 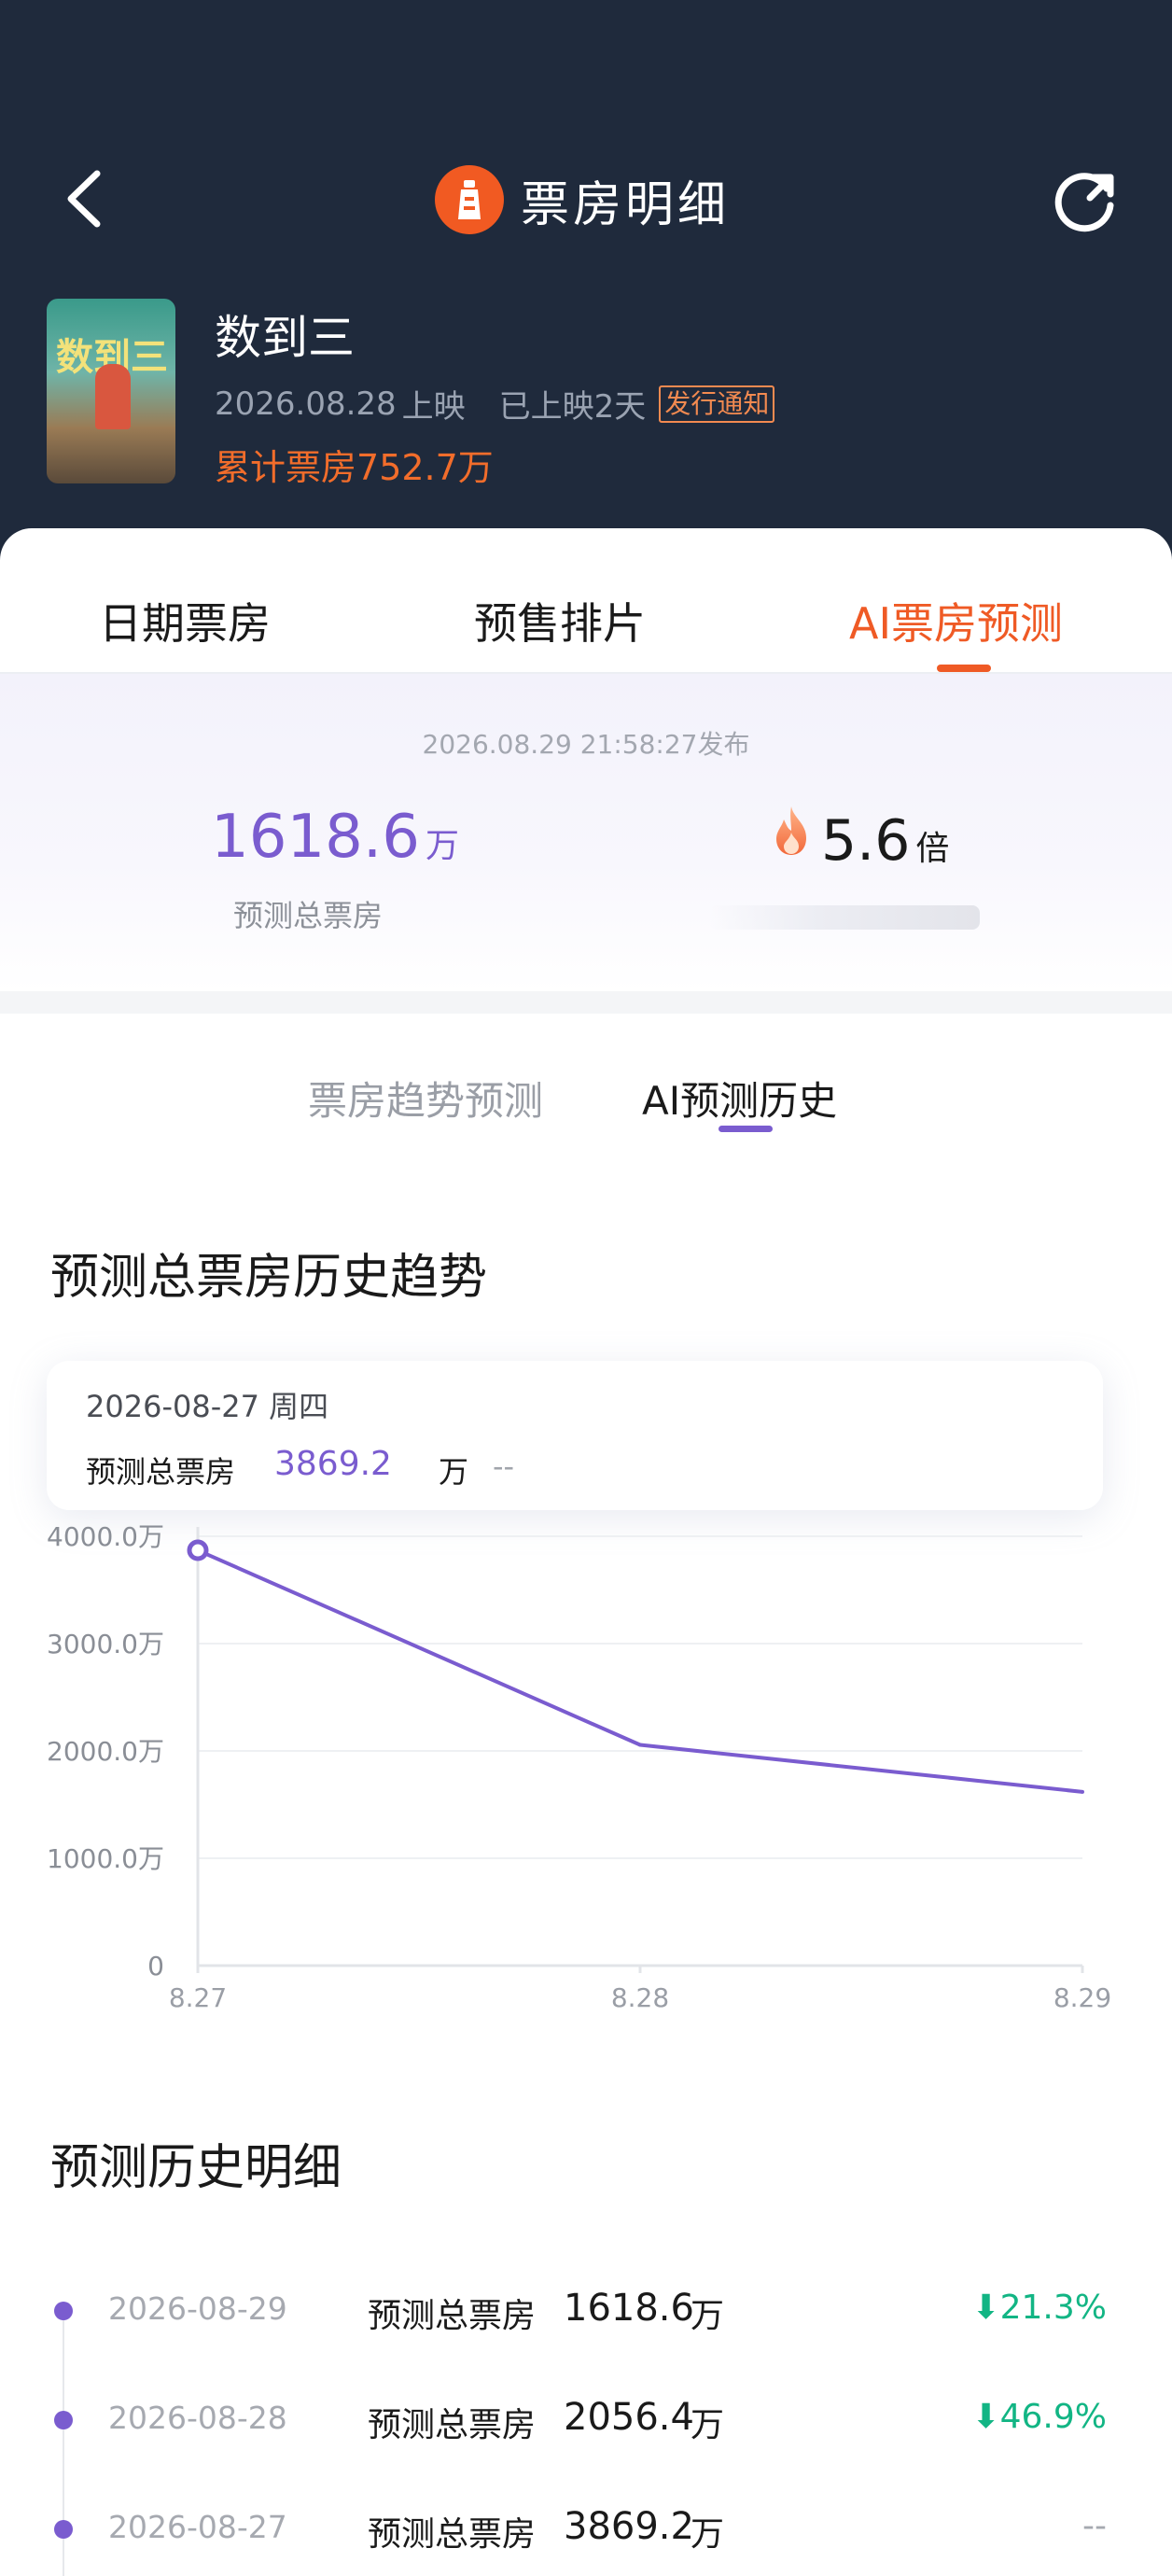 I want to click on history-date: 2026-08-28, so click(x=197, y=2418).